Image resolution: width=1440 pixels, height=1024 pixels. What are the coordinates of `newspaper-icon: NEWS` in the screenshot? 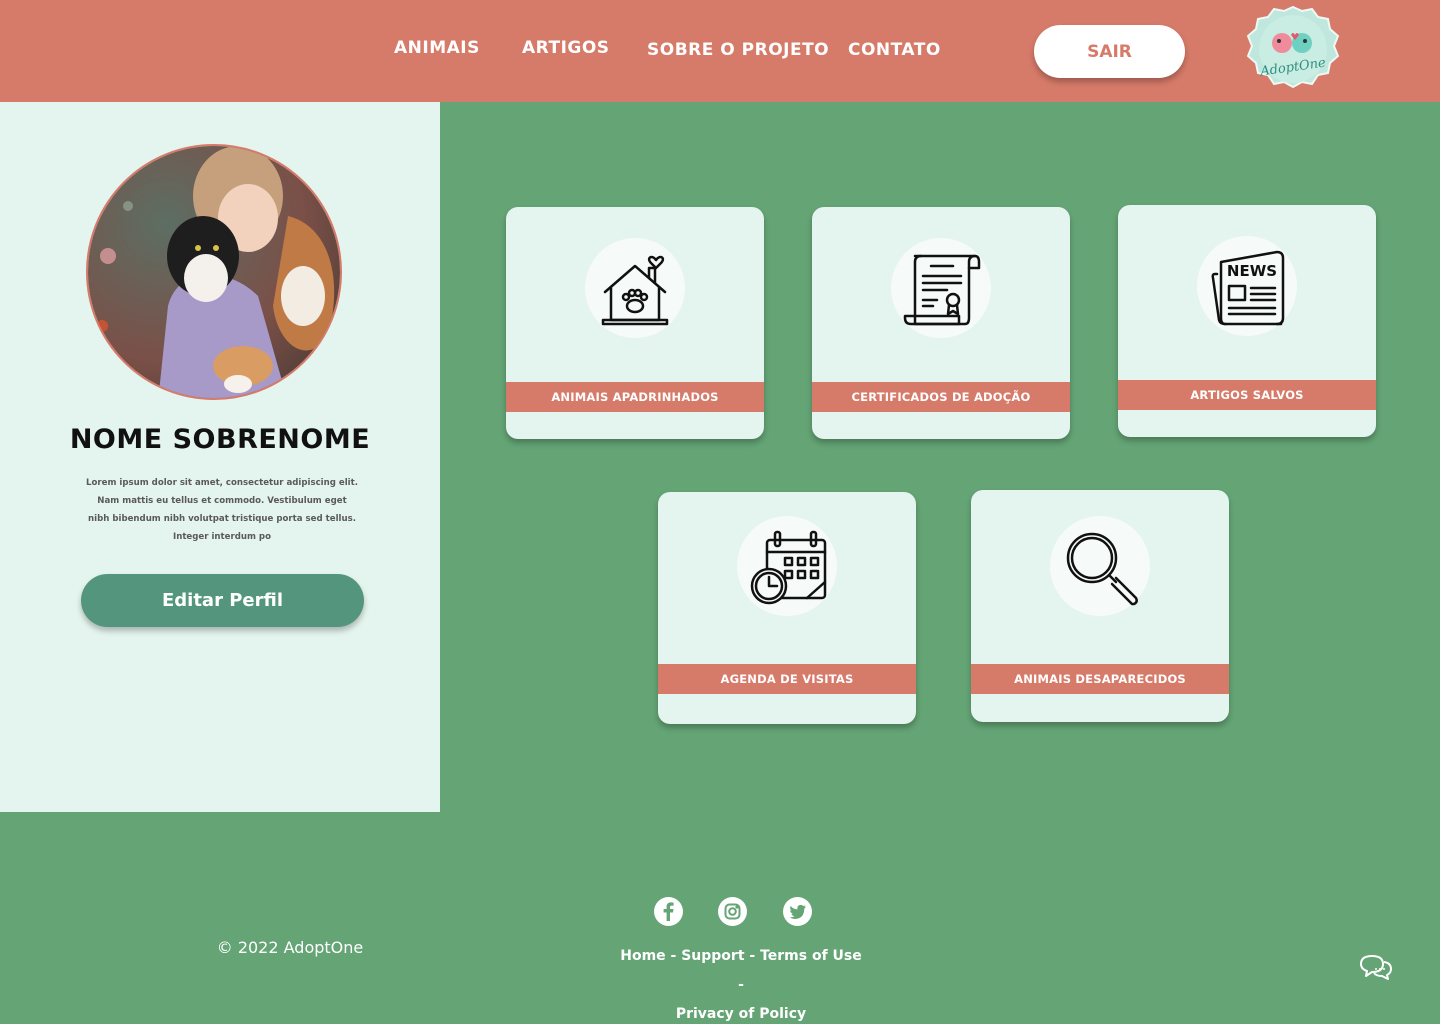 It's located at (1247, 286).